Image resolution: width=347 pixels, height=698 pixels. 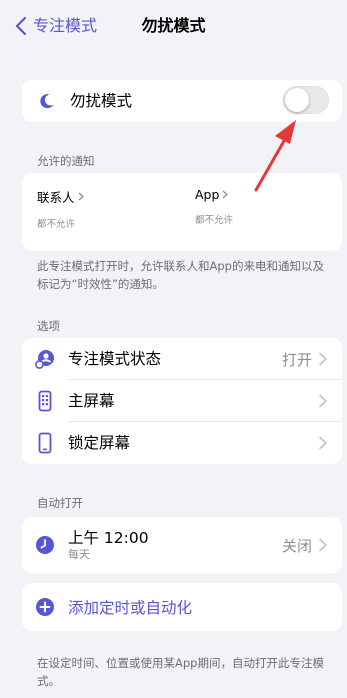 I want to click on mode-row: 勿扰模式, so click(x=182, y=101).